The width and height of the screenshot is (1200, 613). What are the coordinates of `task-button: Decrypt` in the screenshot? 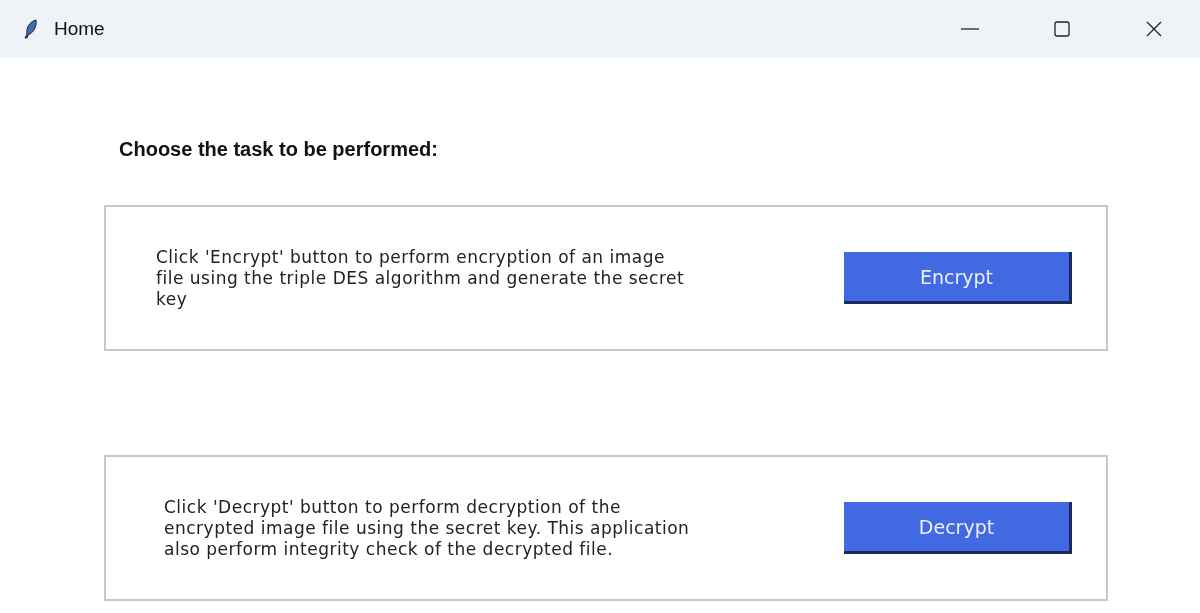 It's located at (958, 528).